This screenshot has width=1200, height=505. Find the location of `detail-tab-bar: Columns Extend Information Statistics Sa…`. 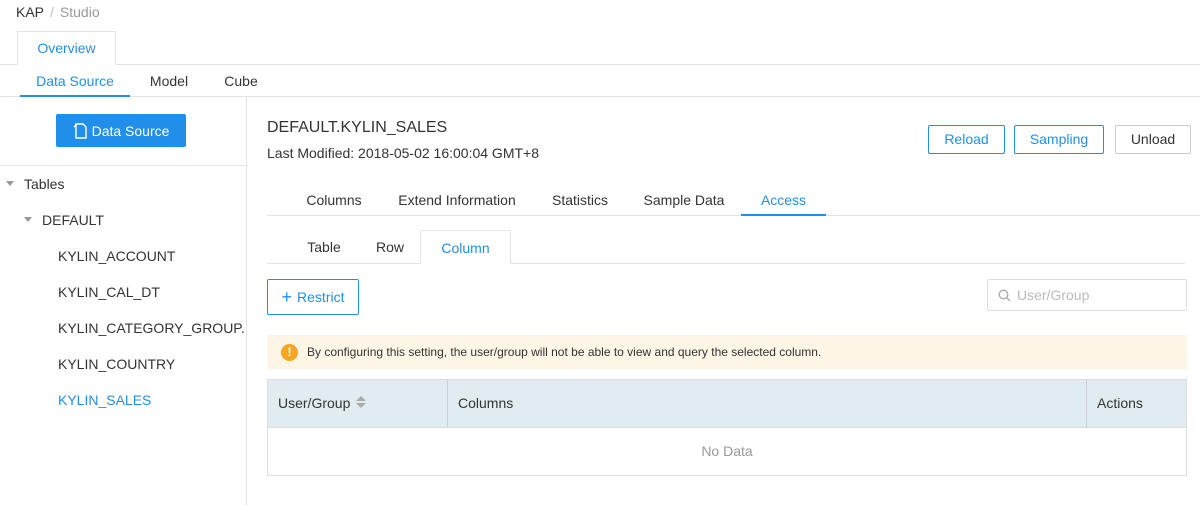

detail-tab-bar: Columns Extend Information Statistics Sa… is located at coordinates (733, 200).